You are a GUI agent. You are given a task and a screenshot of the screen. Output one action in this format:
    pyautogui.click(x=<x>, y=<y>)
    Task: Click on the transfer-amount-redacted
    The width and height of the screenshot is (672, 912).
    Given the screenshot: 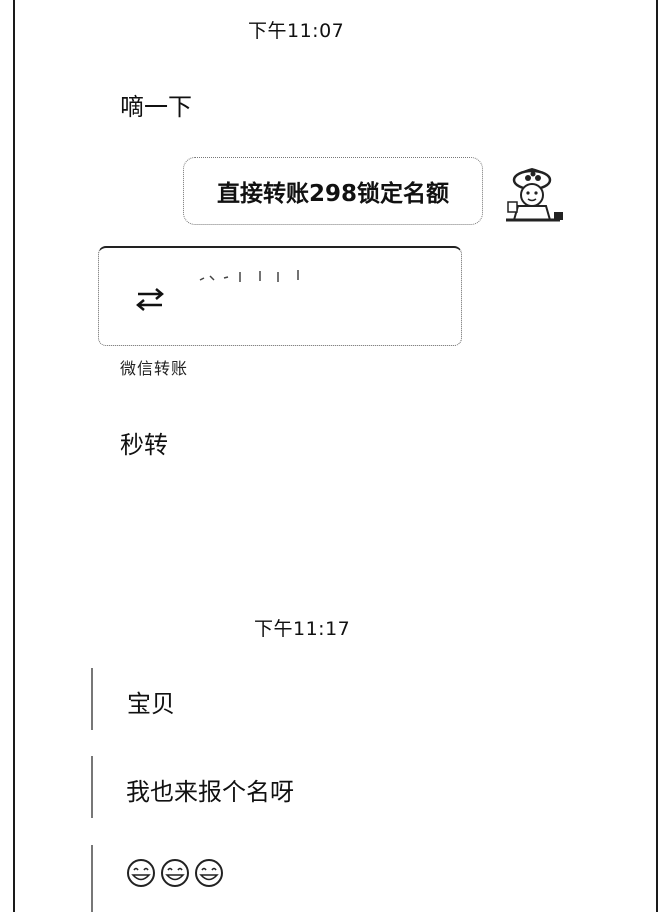 What is the action you would take?
    pyautogui.click(x=249, y=276)
    